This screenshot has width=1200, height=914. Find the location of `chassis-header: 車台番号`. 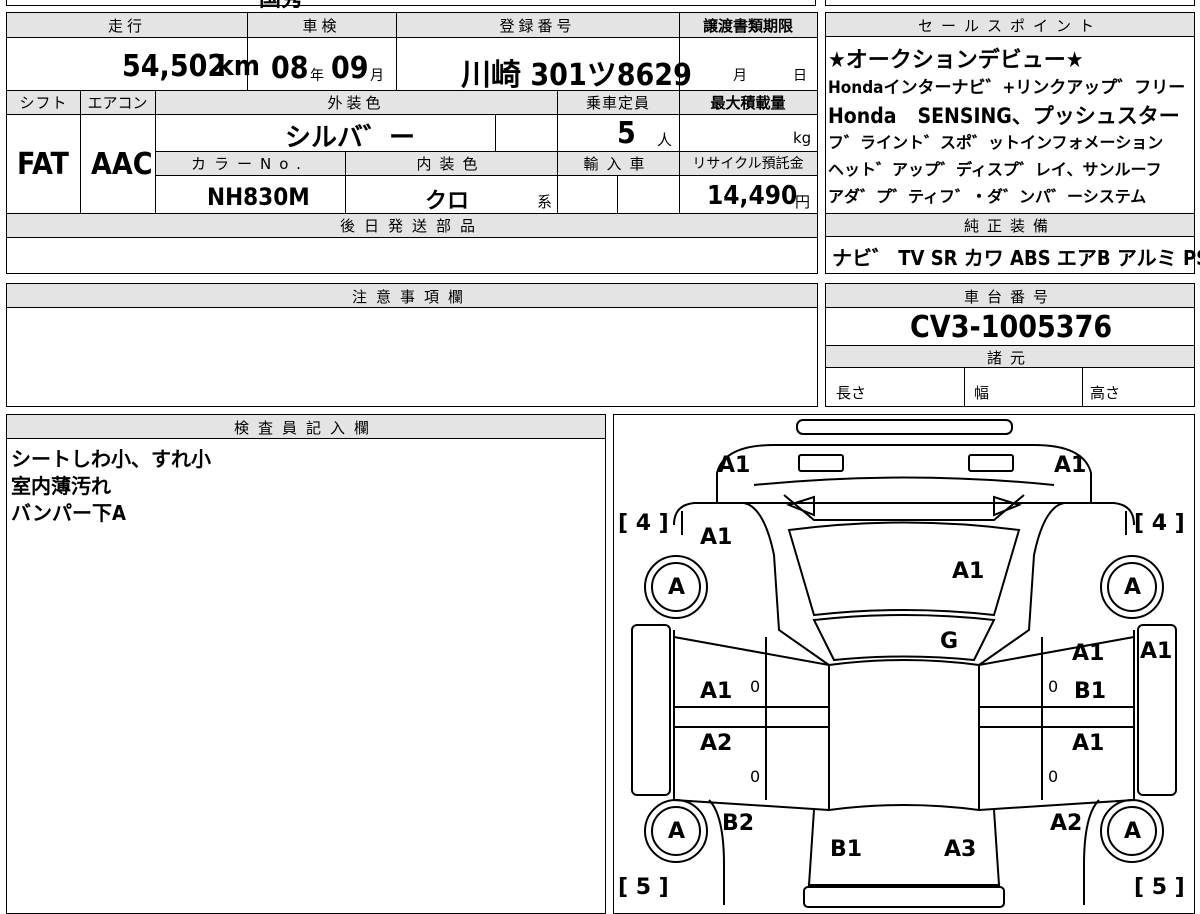

chassis-header: 車台番号 is located at coordinates (1009, 297).